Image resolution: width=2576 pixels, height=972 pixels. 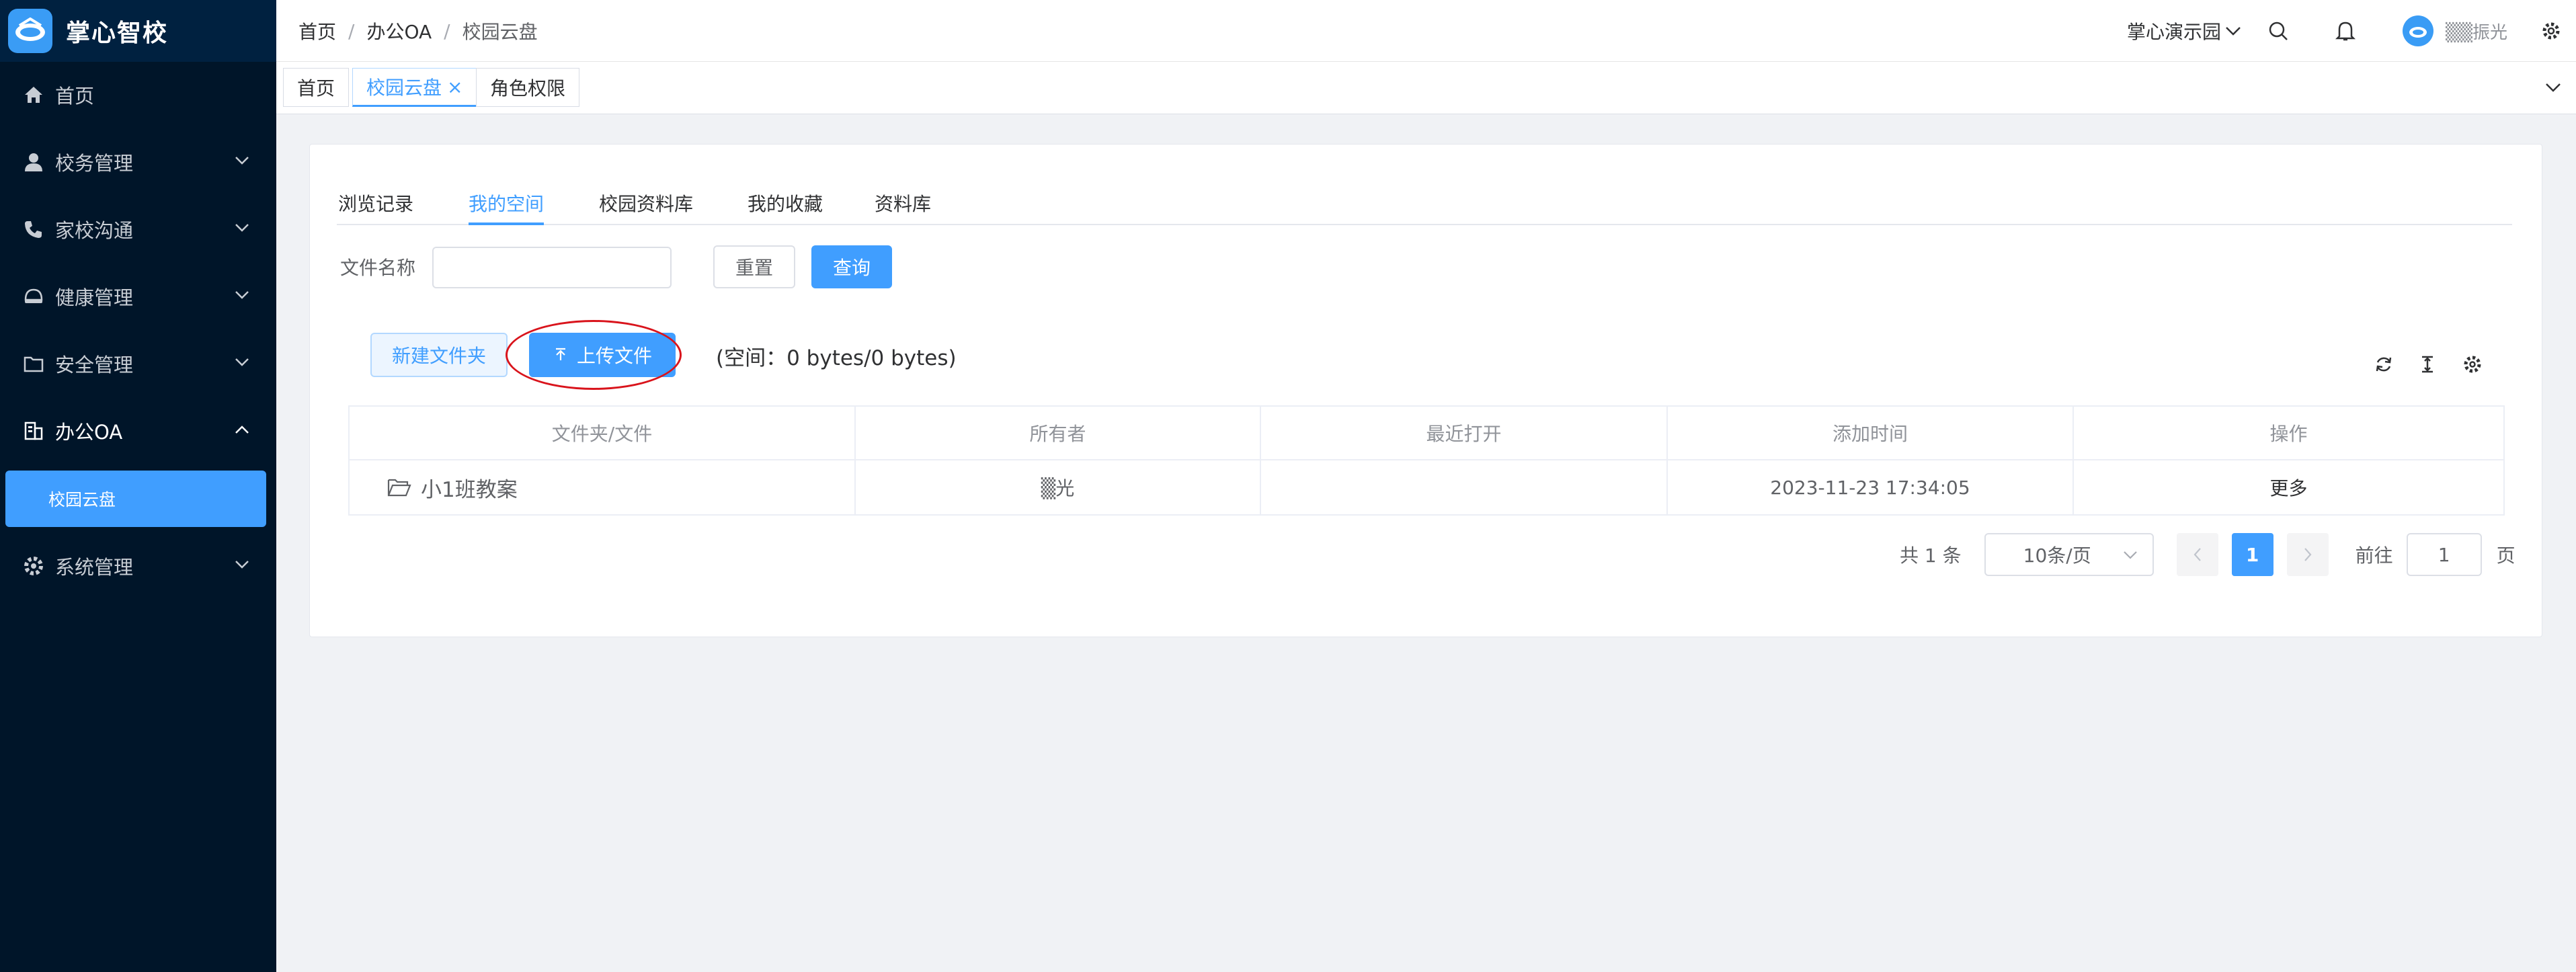 I want to click on gear-icon, so click(x=34, y=566).